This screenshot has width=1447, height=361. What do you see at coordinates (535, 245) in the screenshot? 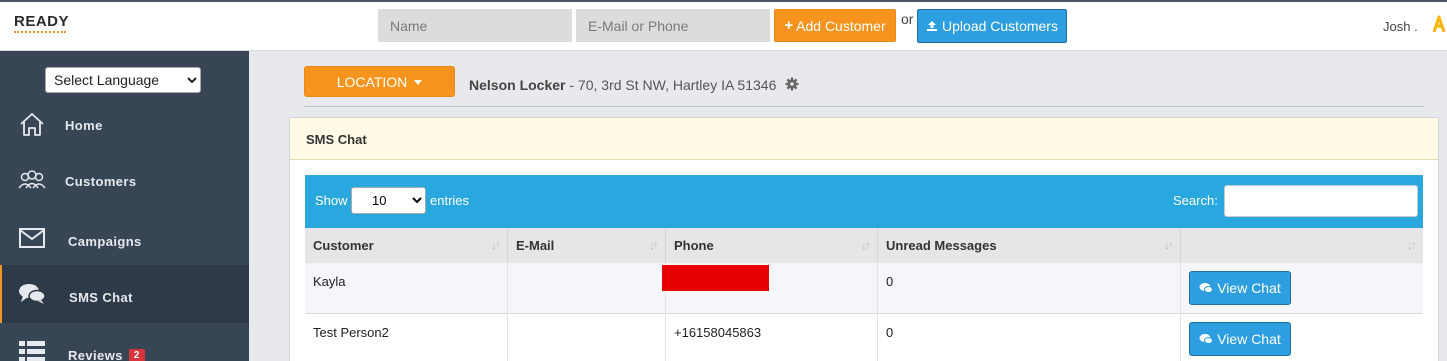
I see `column-header-label: E-Mail` at bounding box center [535, 245].